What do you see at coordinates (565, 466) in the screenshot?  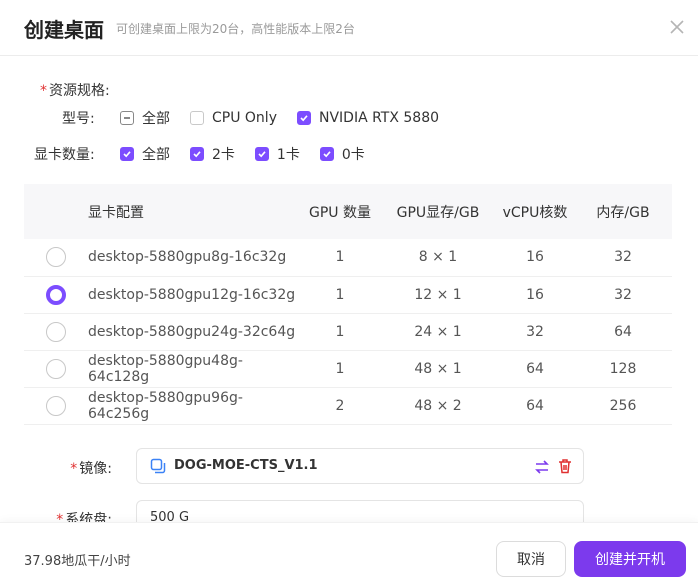 I see `delete-icon` at bounding box center [565, 466].